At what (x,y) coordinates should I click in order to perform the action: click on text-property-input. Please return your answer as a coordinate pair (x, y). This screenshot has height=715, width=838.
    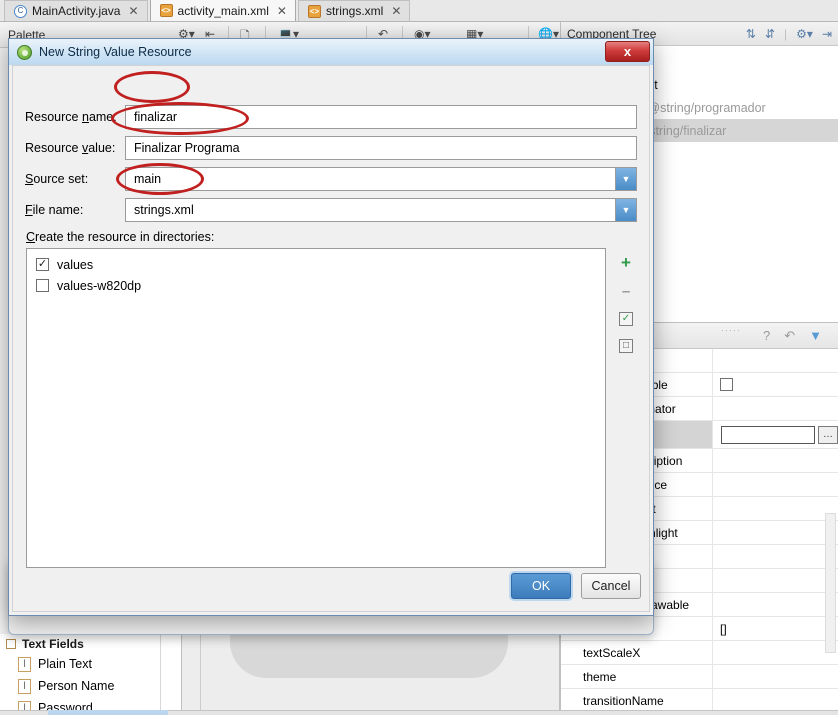
    Looking at the image, I should click on (768, 434).